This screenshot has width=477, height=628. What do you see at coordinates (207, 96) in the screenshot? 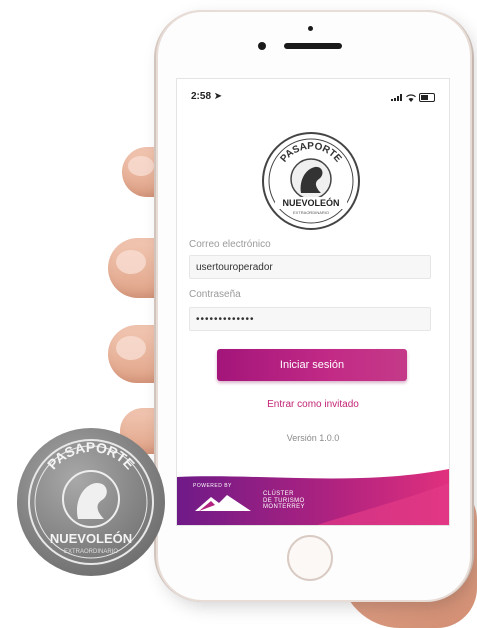
I see `status-time: 2:58 ➤` at bounding box center [207, 96].